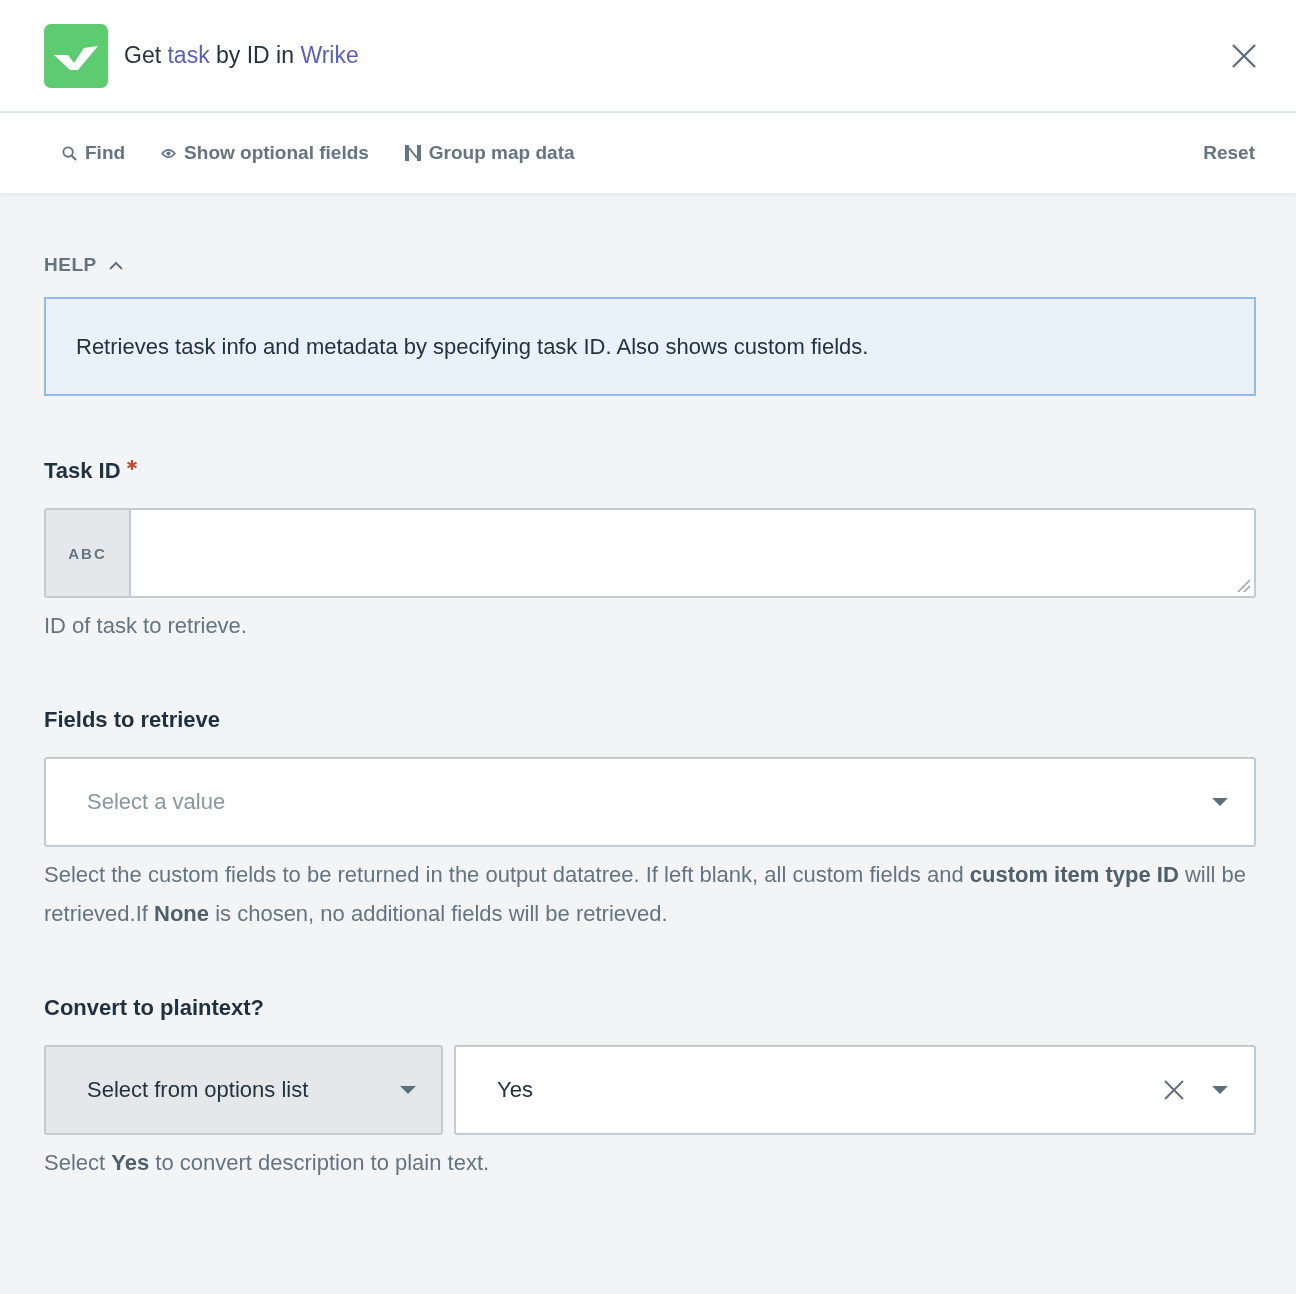 The height and width of the screenshot is (1294, 1296). I want to click on search-icon, so click(69, 153).